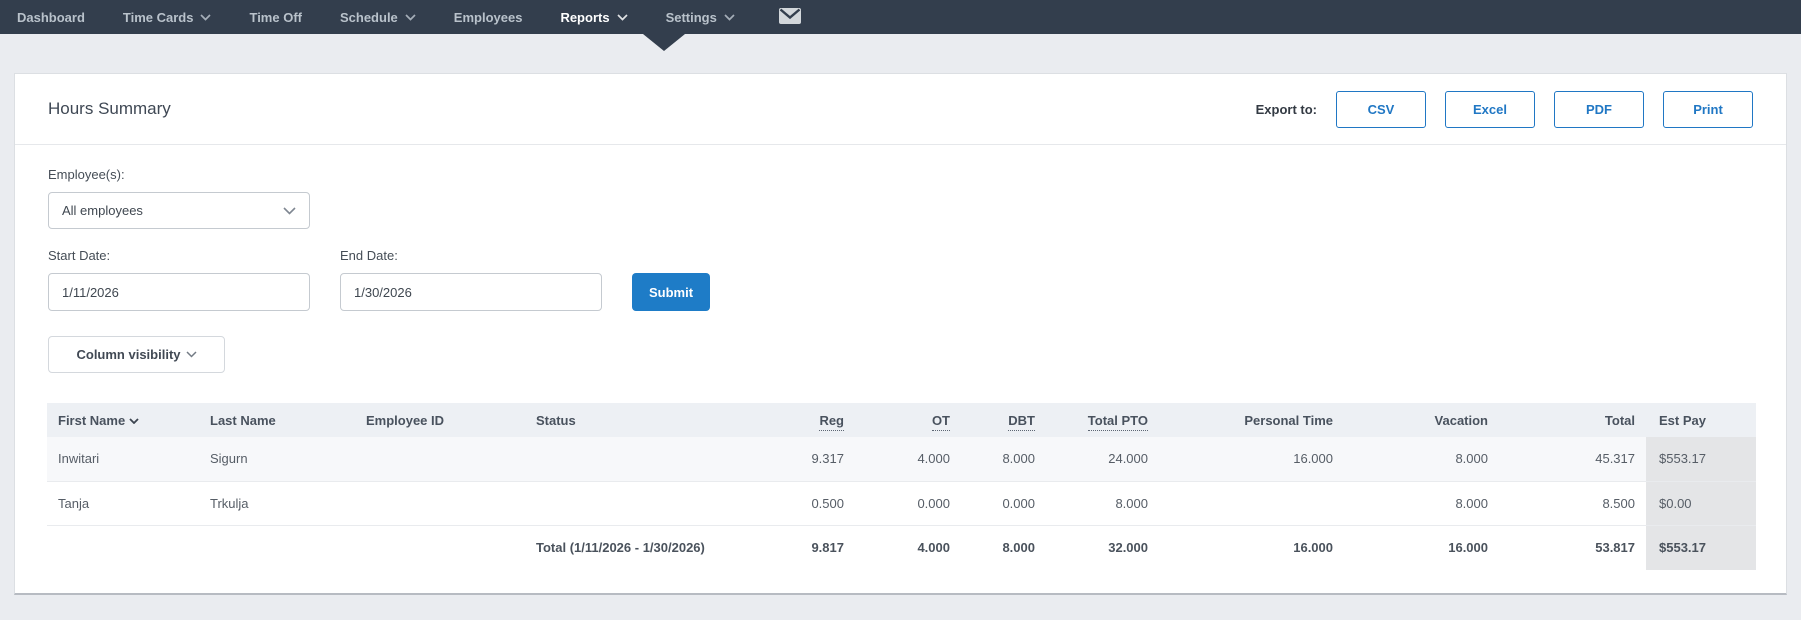 This screenshot has width=1801, height=620. I want to click on cell-last-name: Sigurn, so click(229, 459).